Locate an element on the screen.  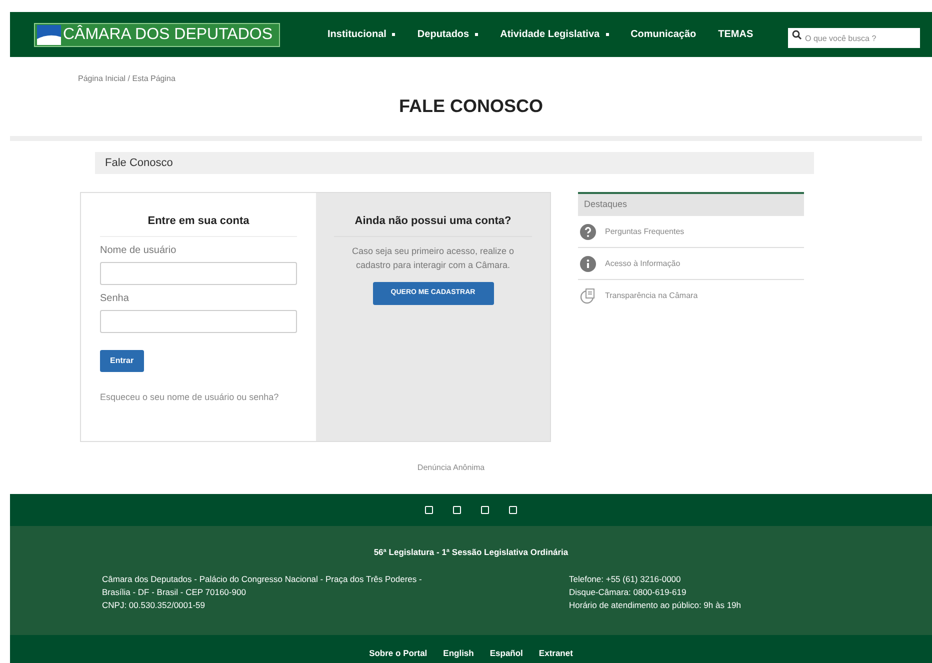
document-icon is located at coordinates (588, 296).